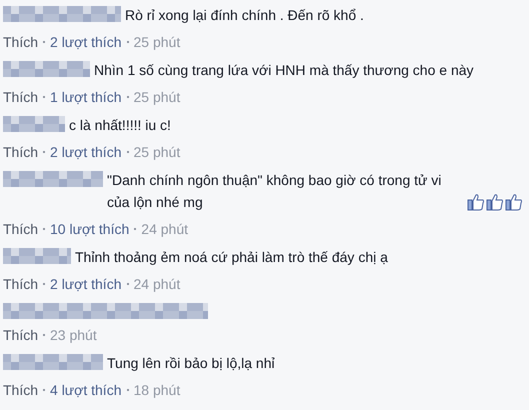  What do you see at coordinates (73, 335) in the screenshot?
I see `timestamp: 23 phút` at bounding box center [73, 335].